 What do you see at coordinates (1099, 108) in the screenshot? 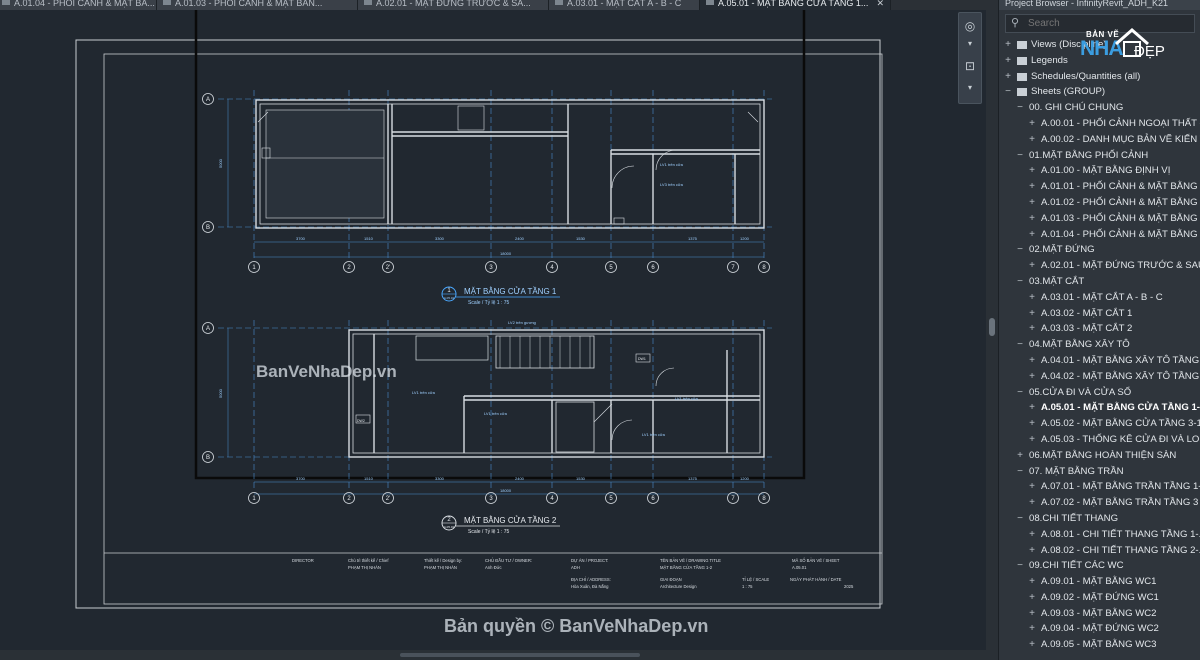
I see `tree-node: −00. GHI CHÚ CHUNG` at bounding box center [1099, 108].